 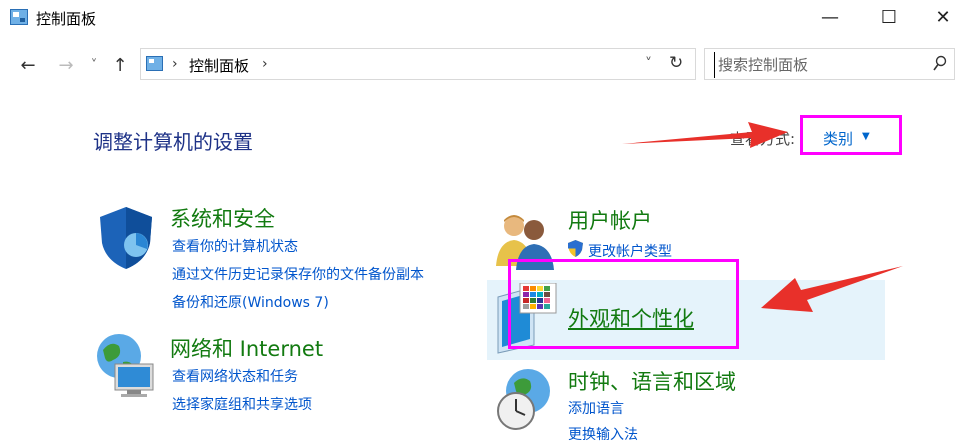 I want to click on link-file-history-backup: 通过文件历史记录保存你的文件备份副本, so click(x=298, y=274).